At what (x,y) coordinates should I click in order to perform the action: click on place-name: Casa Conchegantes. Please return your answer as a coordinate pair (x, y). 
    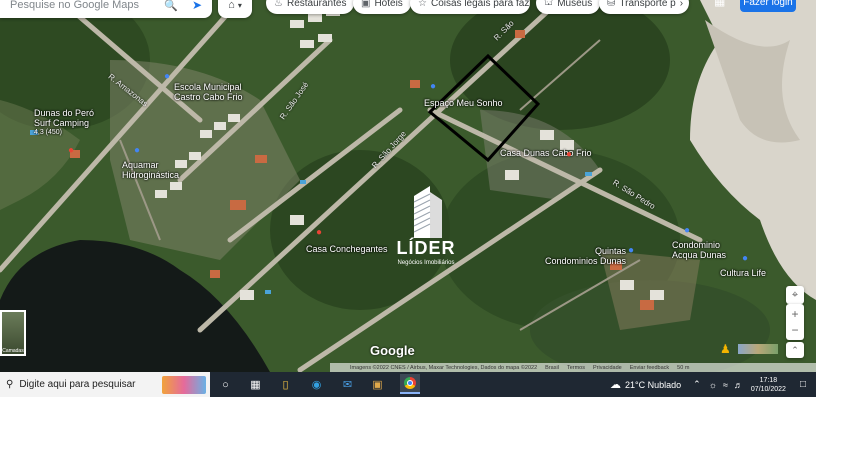
    Looking at the image, I should click on (347, 249).